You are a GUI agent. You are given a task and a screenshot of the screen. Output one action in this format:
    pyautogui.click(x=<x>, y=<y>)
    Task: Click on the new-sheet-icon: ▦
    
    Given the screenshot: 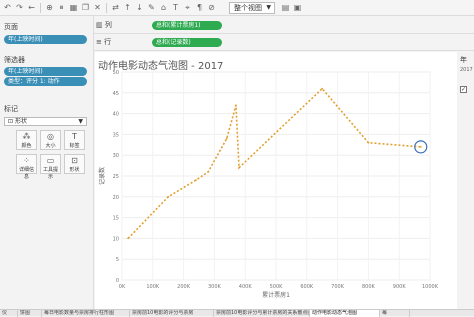 What is the action you would take?
    pyautogui.click(x=73, y=7)
    